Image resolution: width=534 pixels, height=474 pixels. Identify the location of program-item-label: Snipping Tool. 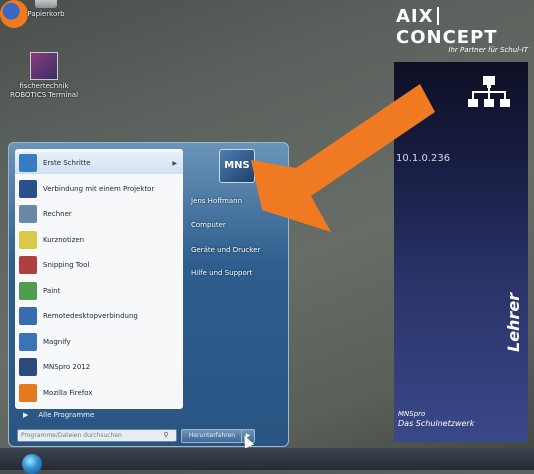
(66, 265).